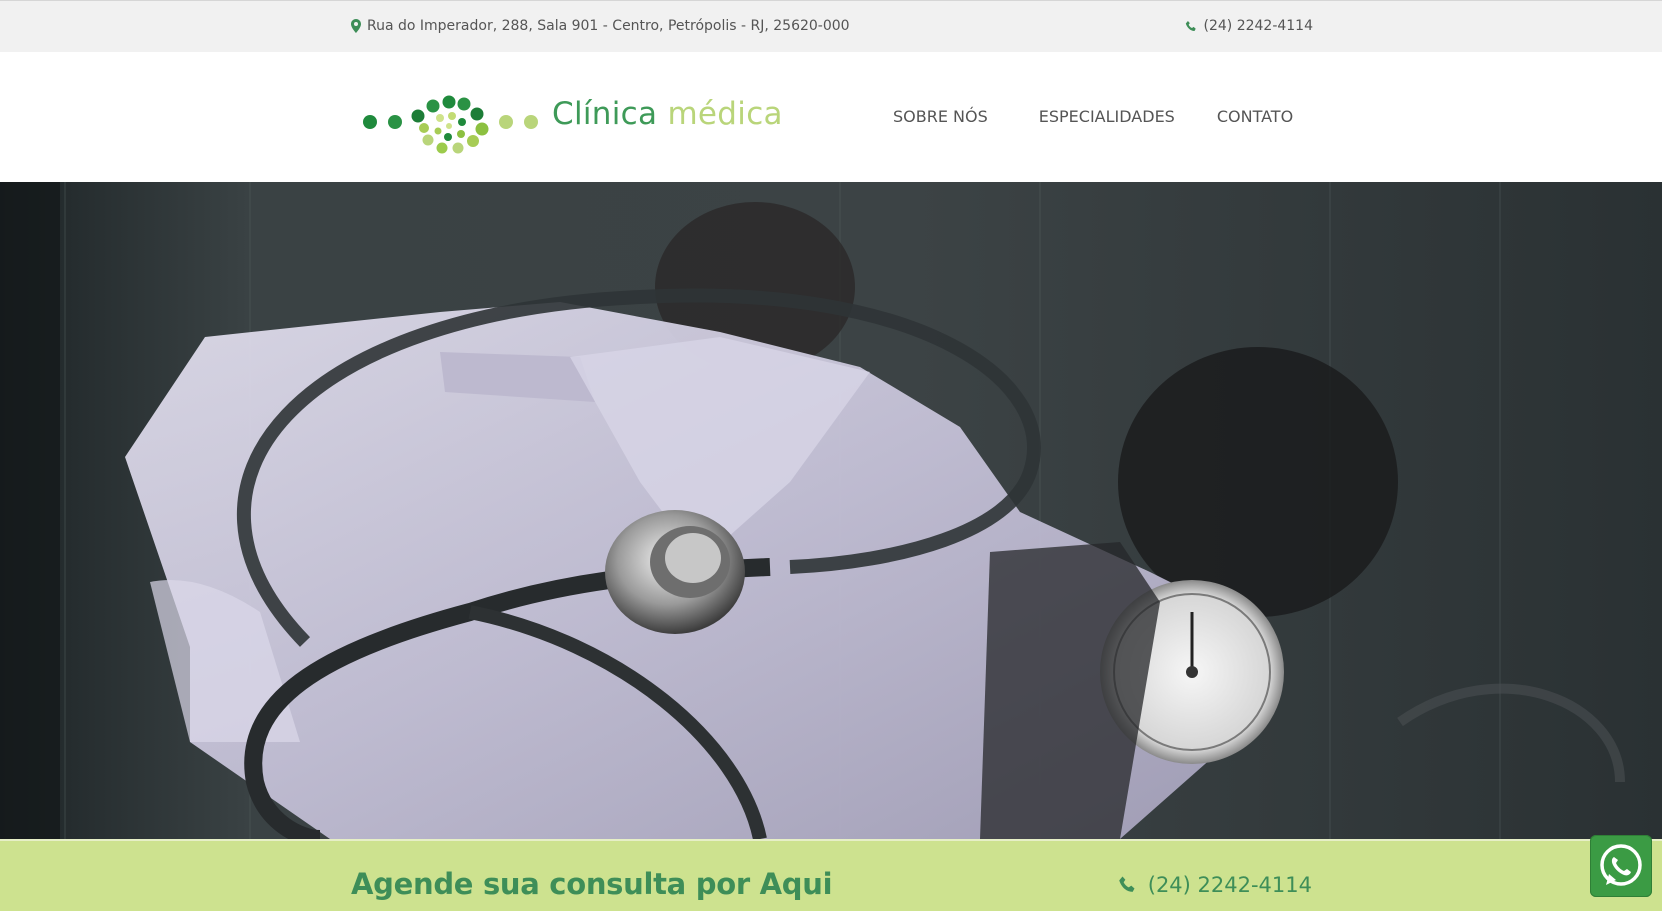  What do you see at coordinates (1258, 26) in the screenshot?
I see `top-phone-text: (24) 2242-4114` at bounding box center [1258, 26].